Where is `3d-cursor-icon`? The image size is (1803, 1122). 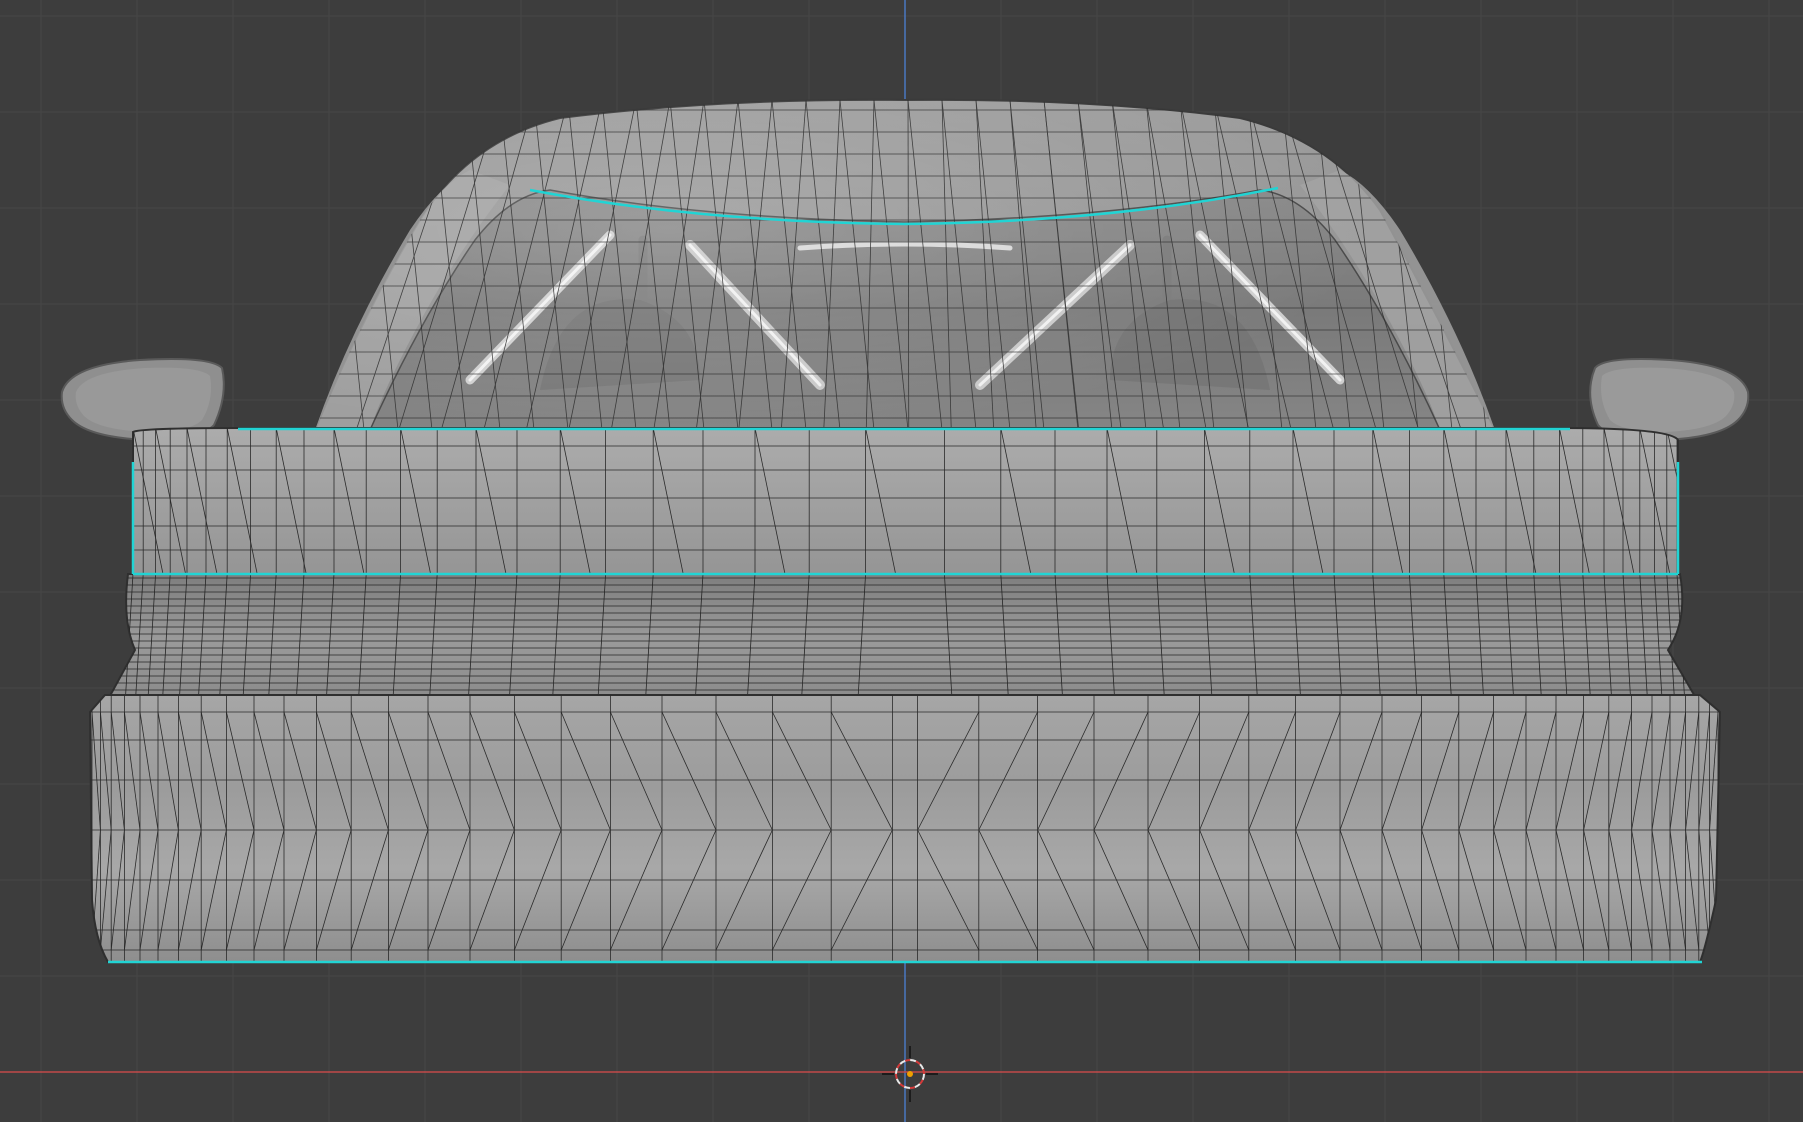
3d-cursor-icon is located at coordinates (910, 1074).